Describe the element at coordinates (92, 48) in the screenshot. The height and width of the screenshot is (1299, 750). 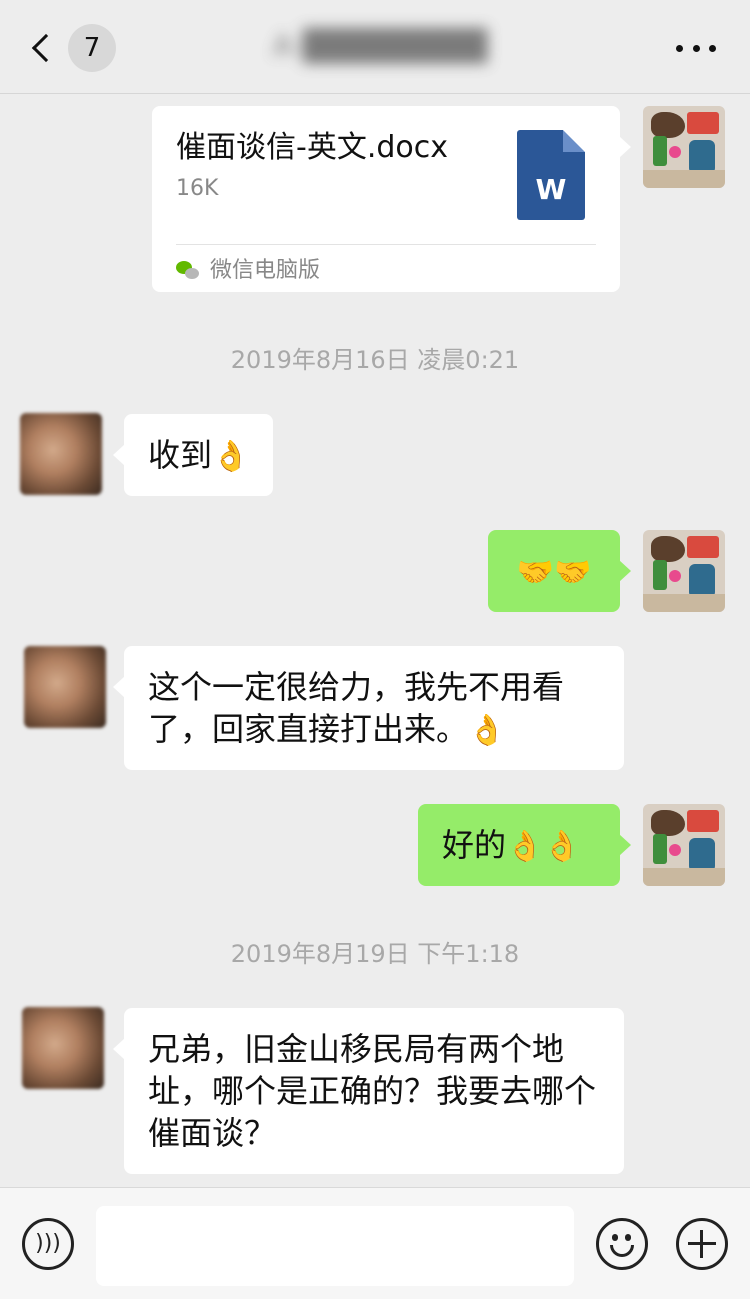
I see `unread-count-badge: 7` at that location.